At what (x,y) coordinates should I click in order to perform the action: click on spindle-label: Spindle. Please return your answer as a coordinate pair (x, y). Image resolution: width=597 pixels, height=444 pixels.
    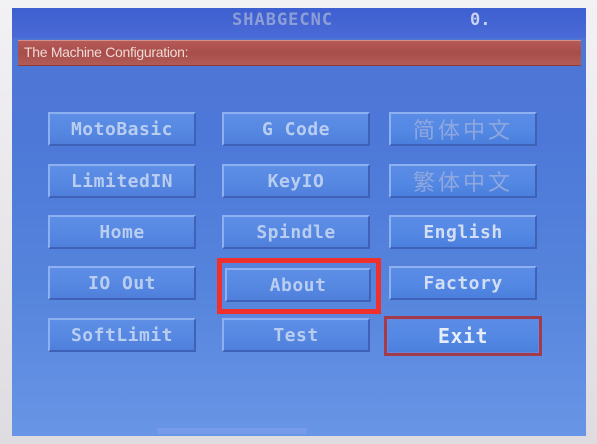
    Looking at the image, I should click on (296, 232).